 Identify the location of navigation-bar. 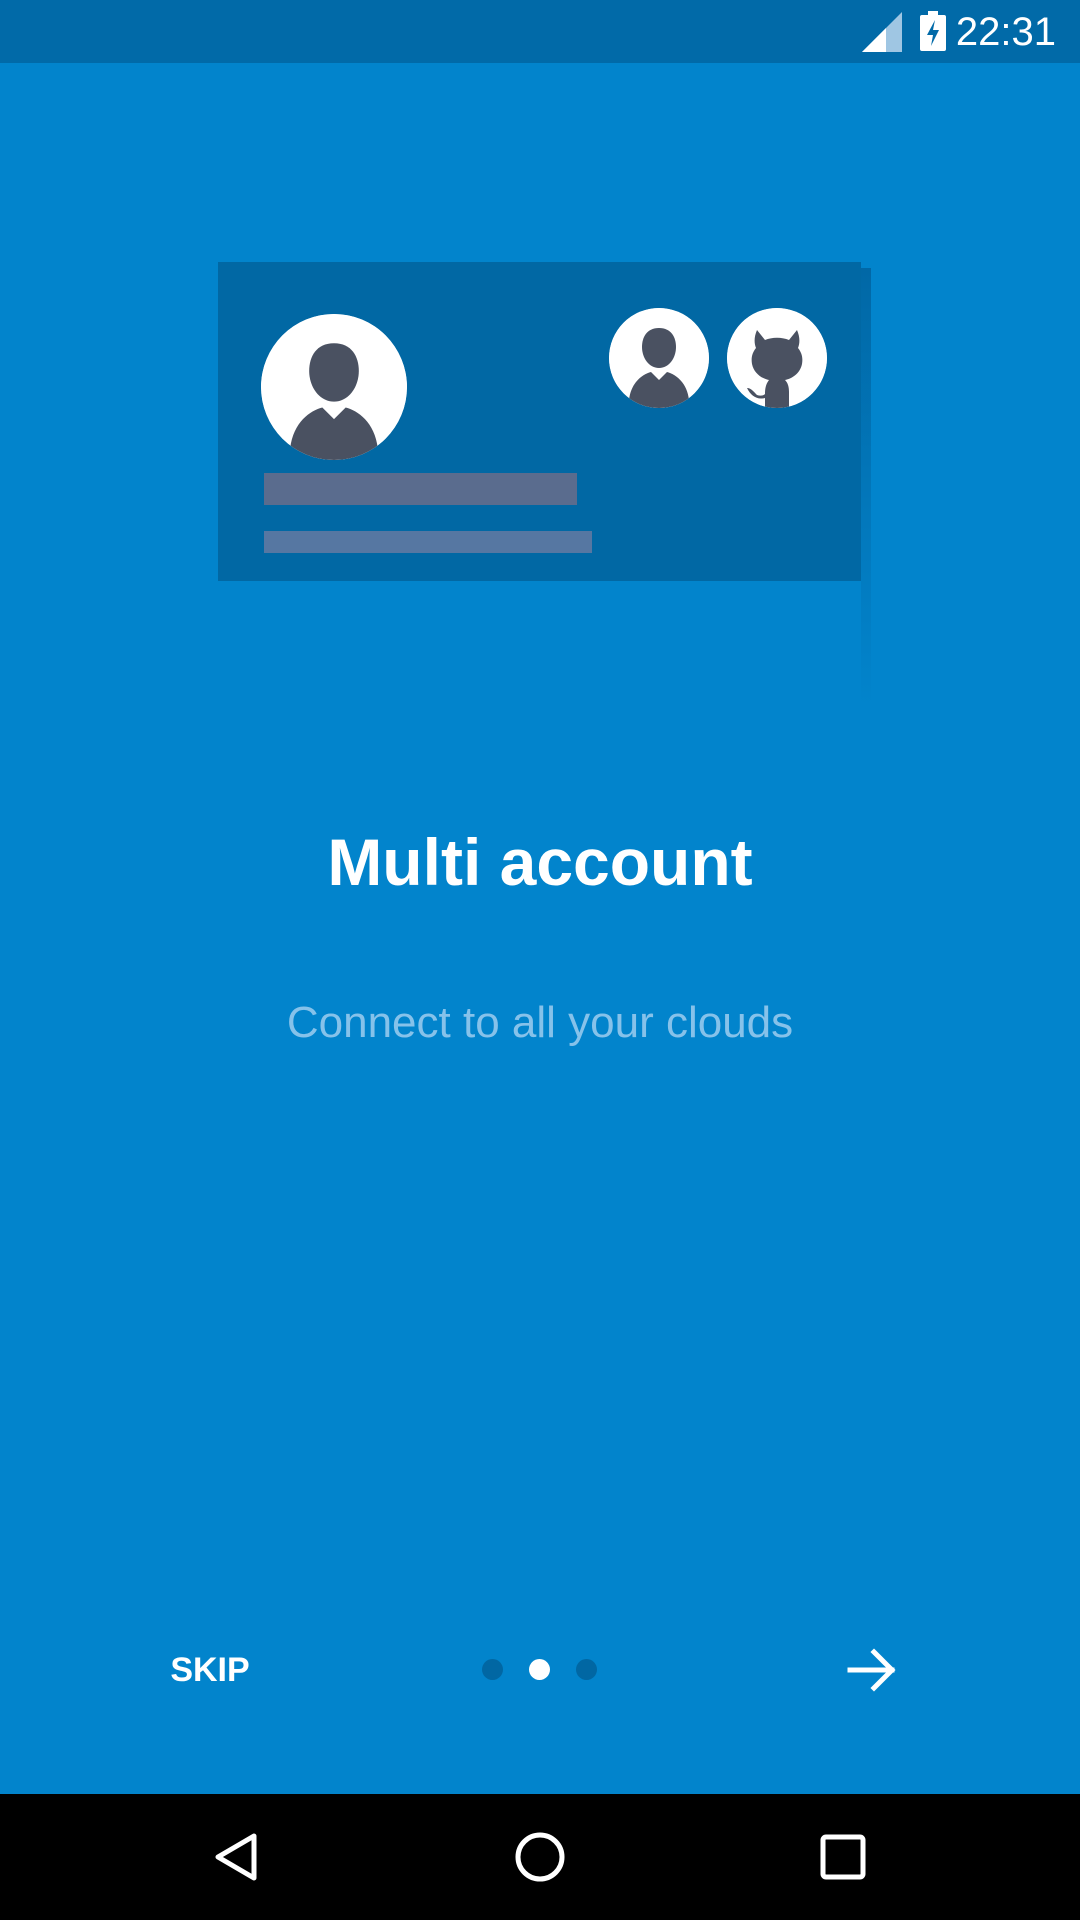
(540, 1857).